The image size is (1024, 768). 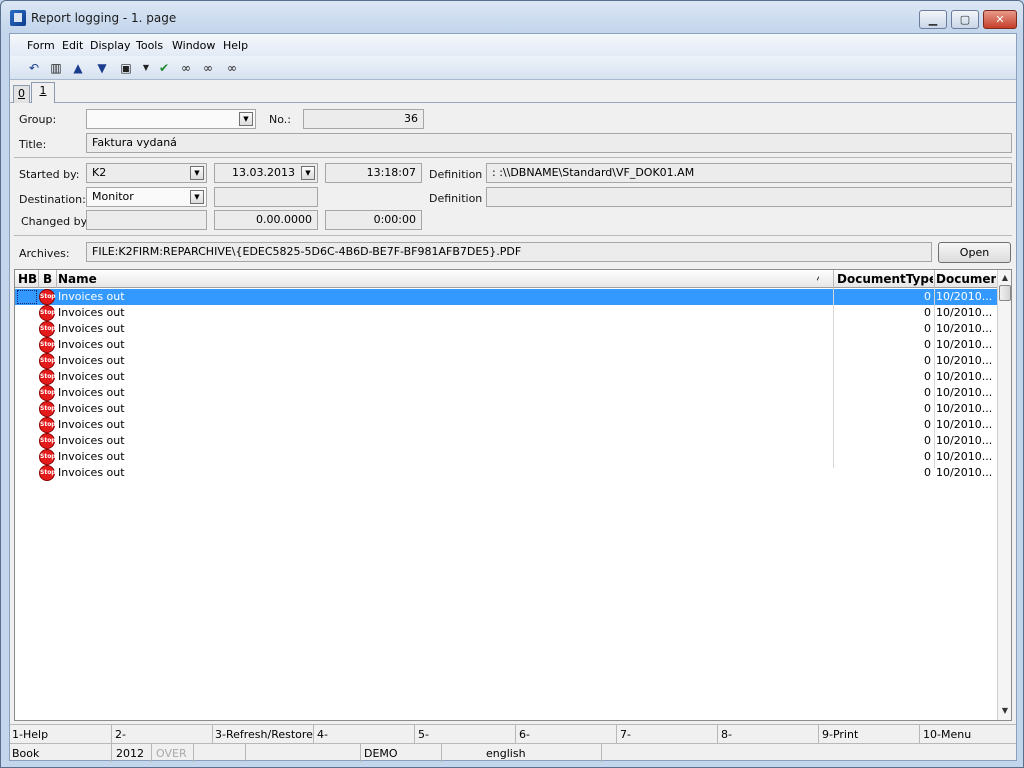 I want to click on print-setup-icon: ▣, so click(x=126, y=68).